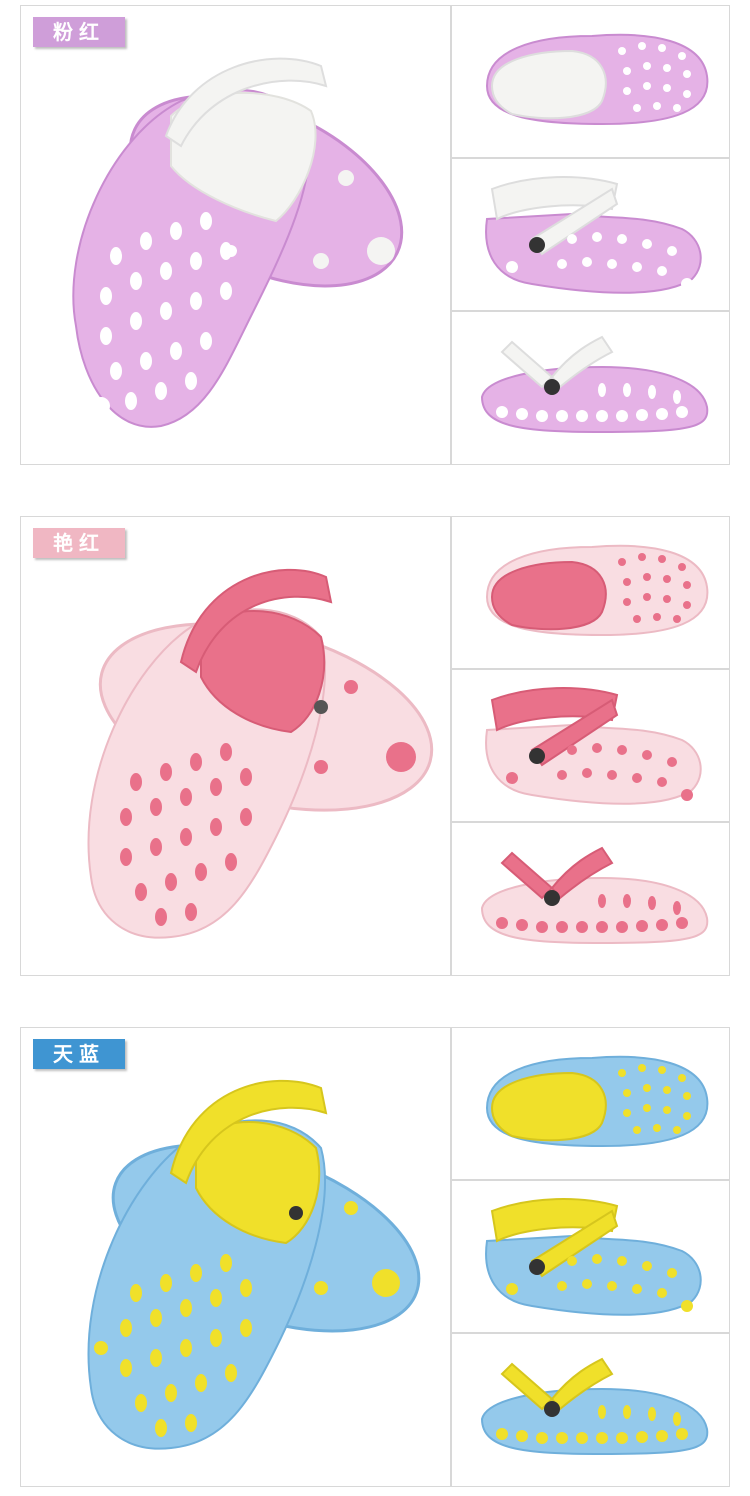 Image resolution: width=750 pixels, height=1496 pixels. I want to click on color-label-badge: 艳红, so click(79, 543).